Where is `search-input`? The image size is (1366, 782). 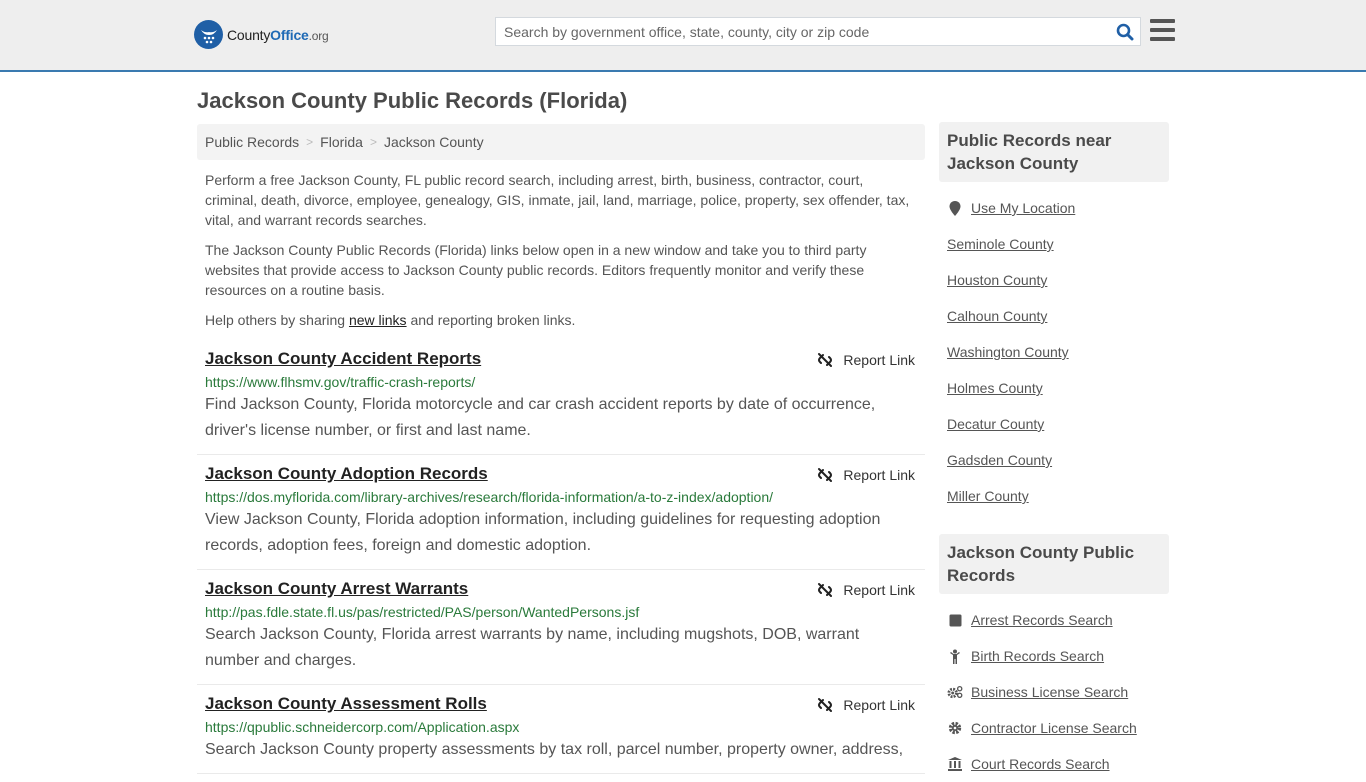 search-input is located at coordinates (803, 31).